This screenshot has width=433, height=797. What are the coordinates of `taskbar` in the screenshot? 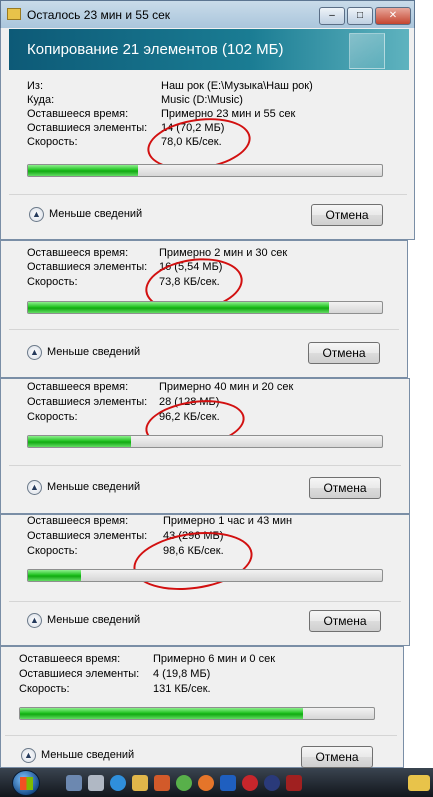 It's located at (216, 782).